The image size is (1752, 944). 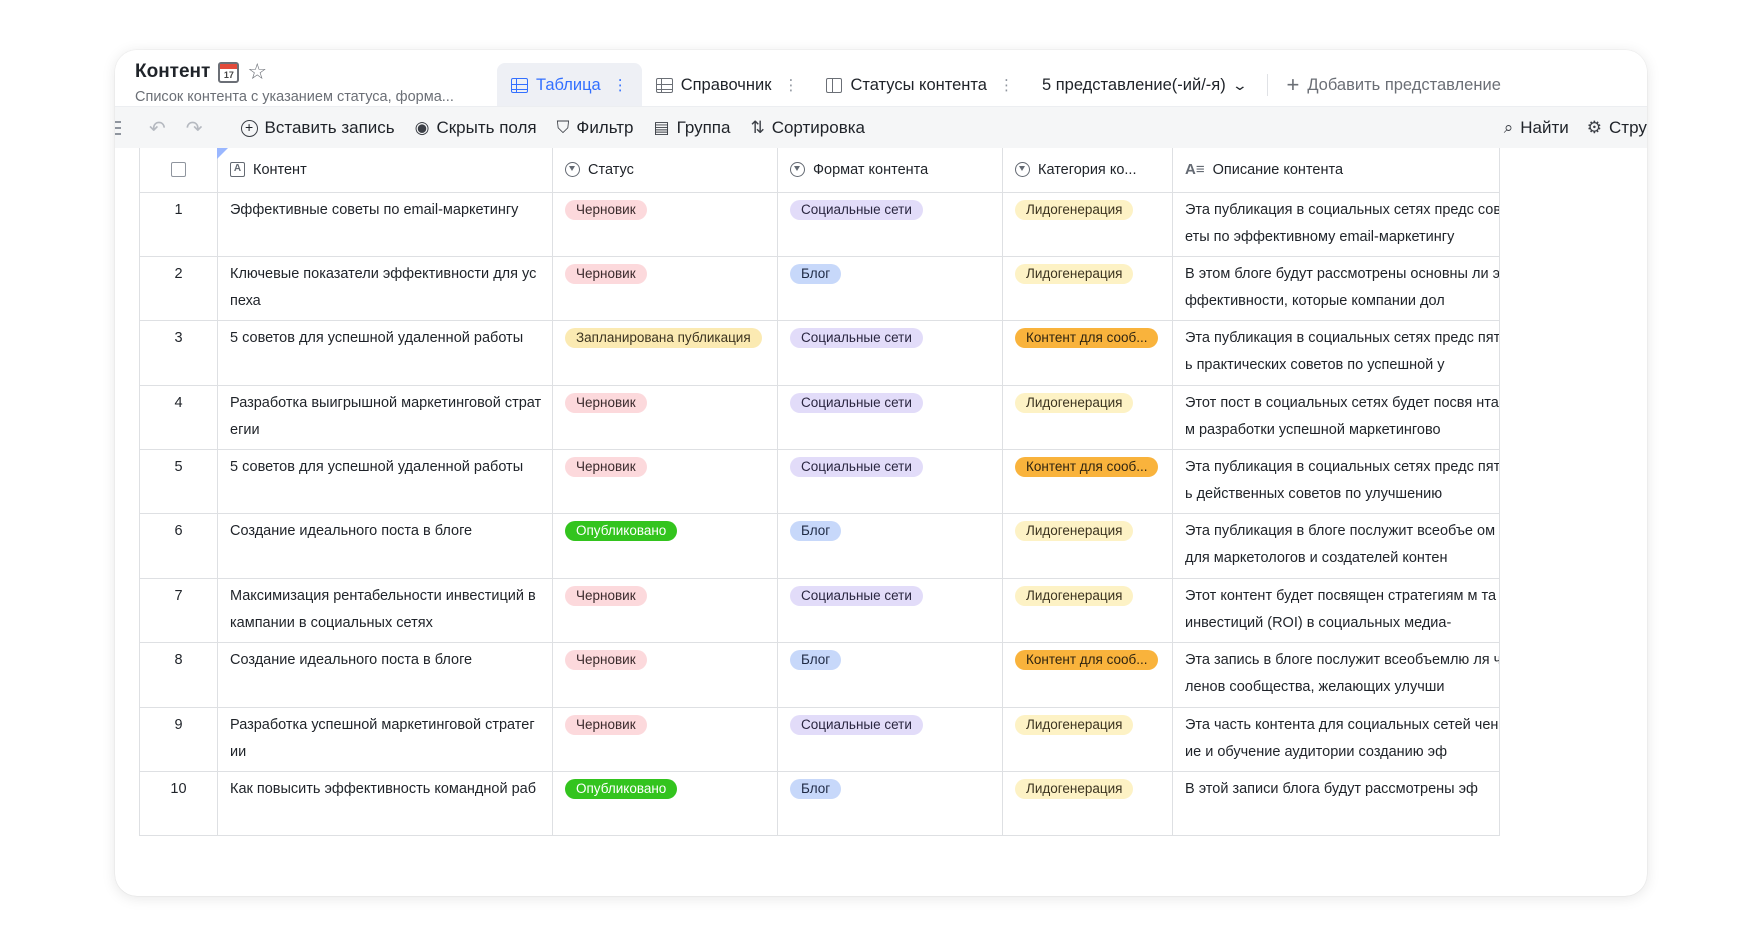 What do you see at coordinates (1143, 85) in the screenshot?
I see `views-dropdown: 5 представление(-ий/-я) ⌄` at bounding box center [1143, 85].